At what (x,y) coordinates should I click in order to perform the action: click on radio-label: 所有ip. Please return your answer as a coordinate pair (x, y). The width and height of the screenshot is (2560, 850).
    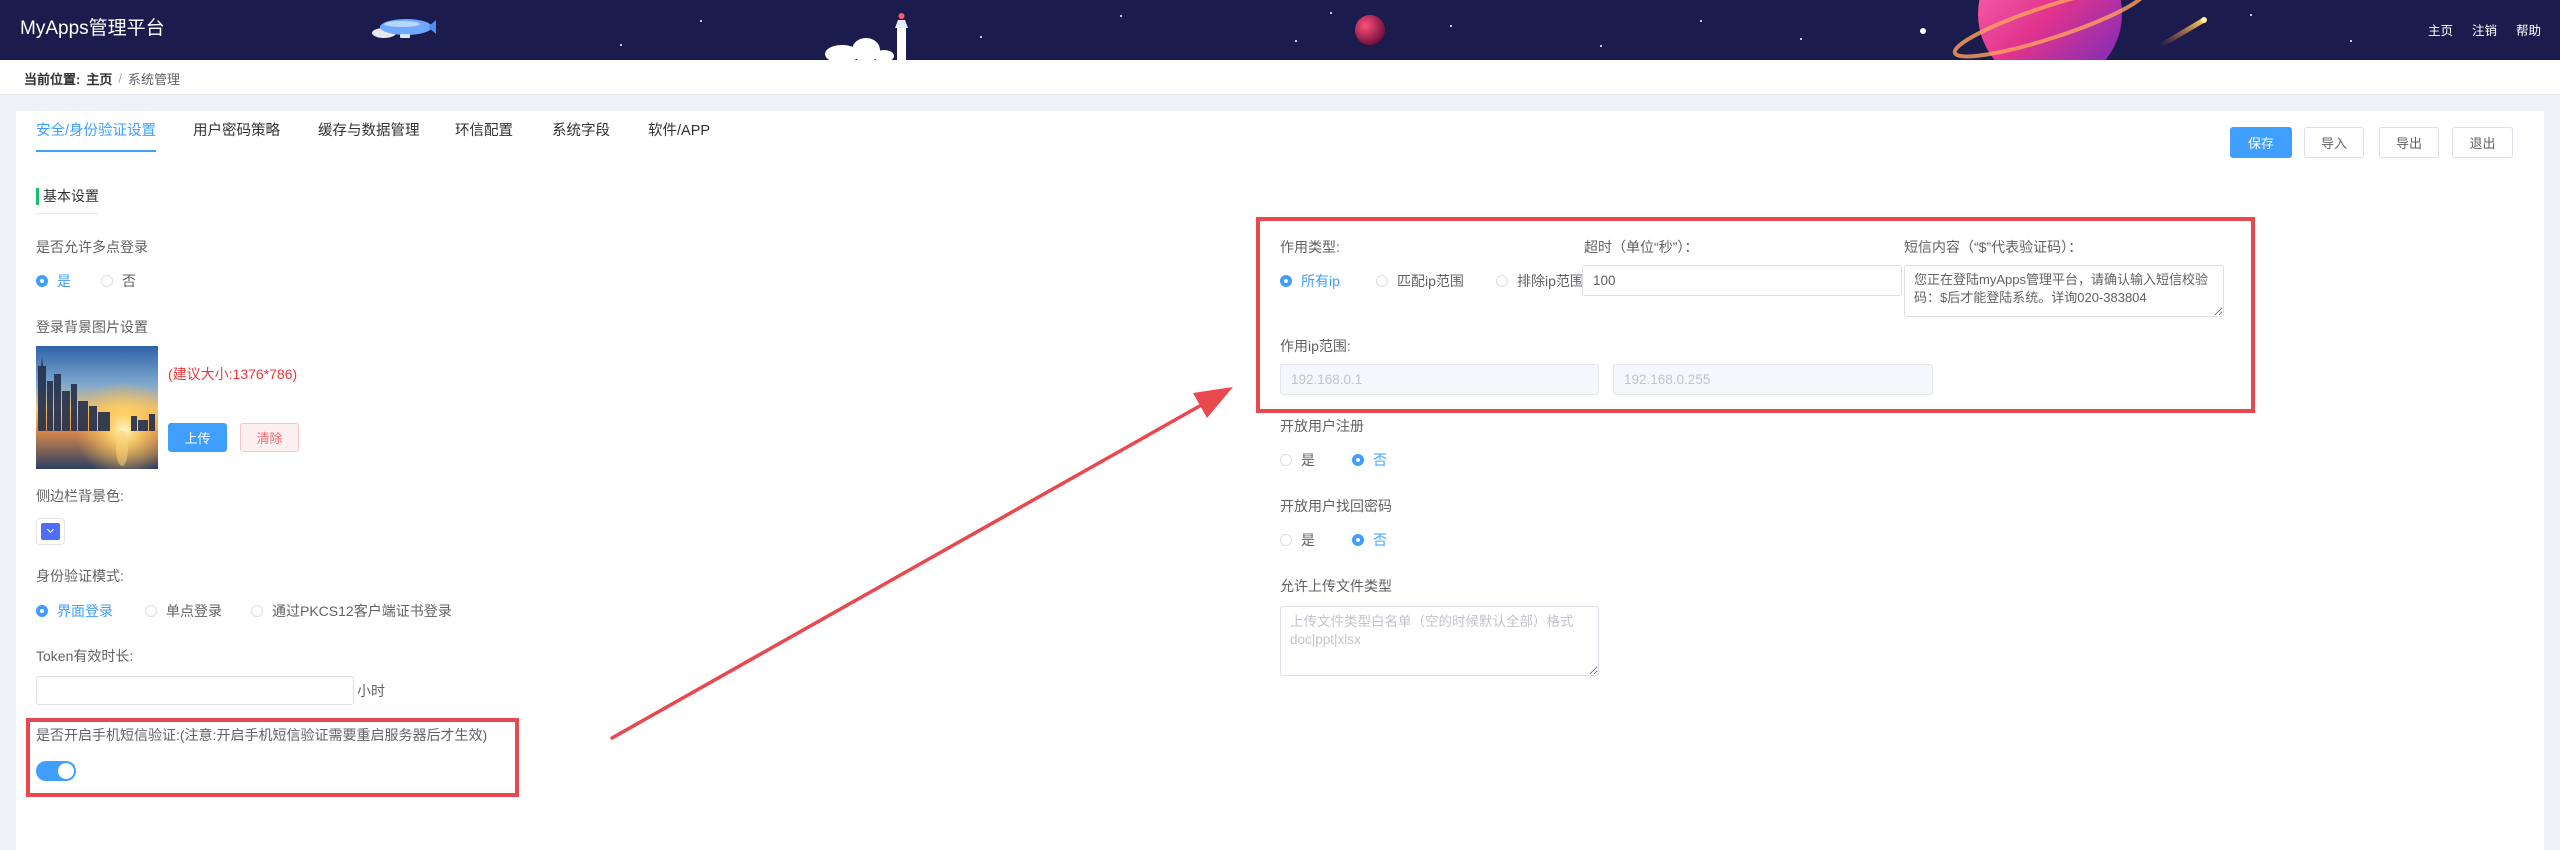
    Looking at the image, I should click on (1320, 281).